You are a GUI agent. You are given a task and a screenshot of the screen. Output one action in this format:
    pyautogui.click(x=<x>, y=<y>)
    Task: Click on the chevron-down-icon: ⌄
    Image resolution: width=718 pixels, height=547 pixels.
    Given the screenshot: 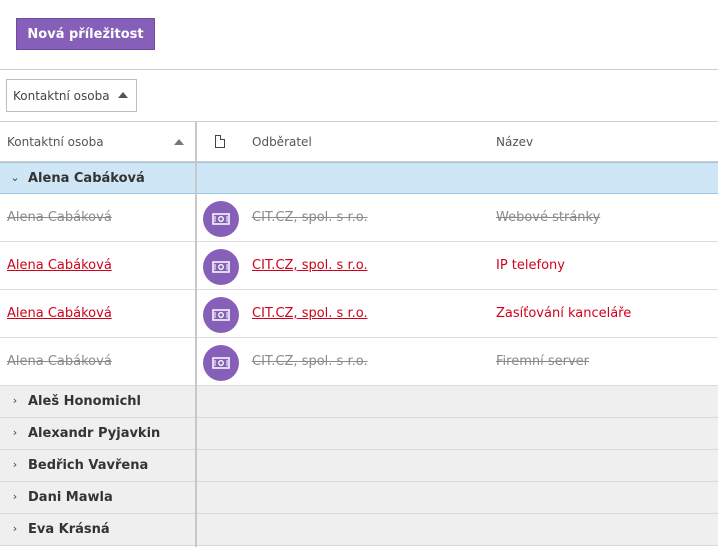 What is the action you would take?
    pyautogui.click(x=15, y=177)
    